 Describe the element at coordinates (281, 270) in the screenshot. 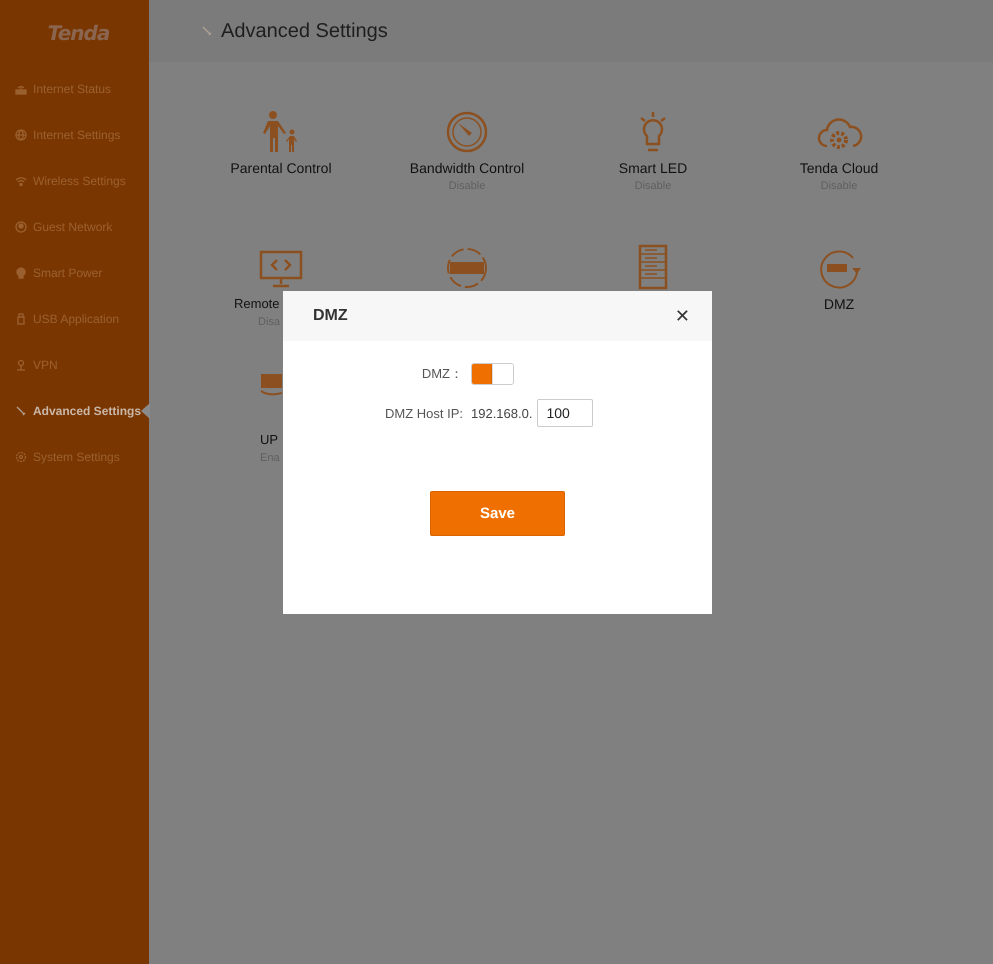

I see `monitor-code-icon` at that location.